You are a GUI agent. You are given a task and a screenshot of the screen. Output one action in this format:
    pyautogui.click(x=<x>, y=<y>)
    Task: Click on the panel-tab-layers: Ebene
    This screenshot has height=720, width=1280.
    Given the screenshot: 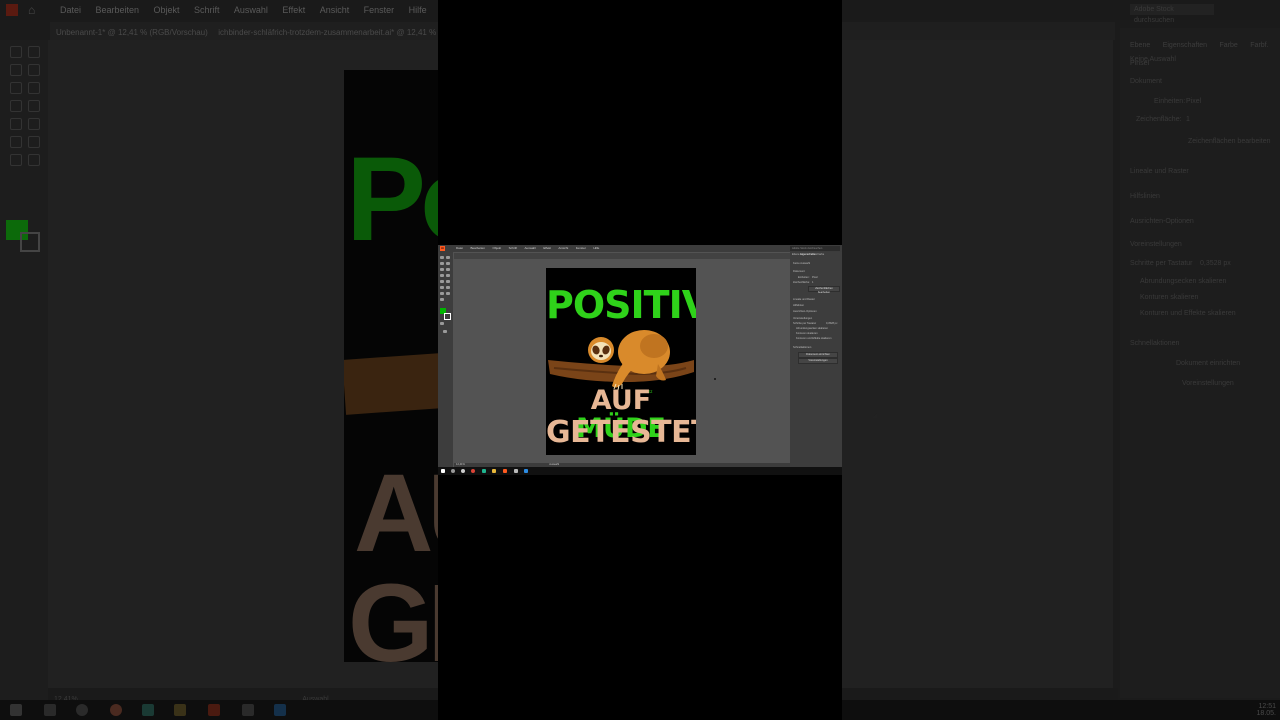 What is the action you would take?
    pyautogui.click(x=796, y=254)
    